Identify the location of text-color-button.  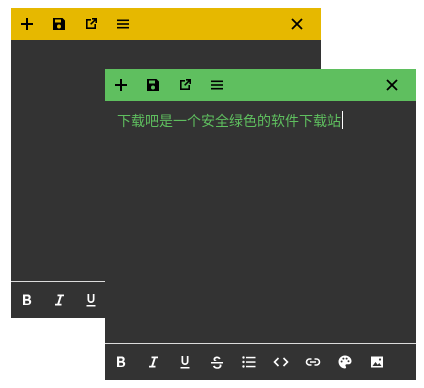
(345, 362).